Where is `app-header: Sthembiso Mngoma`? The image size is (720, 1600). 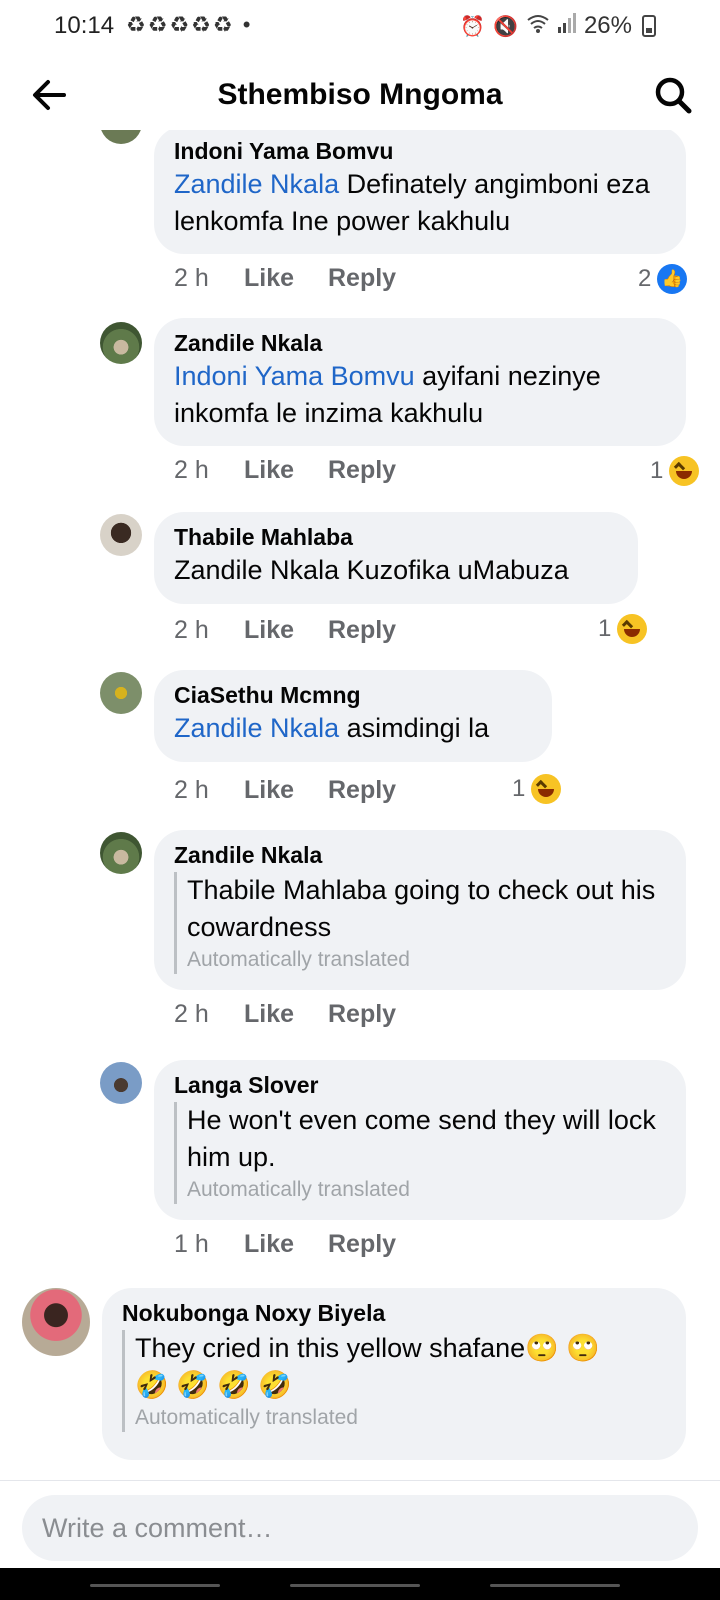
app-header: Sthembiso Mngoma is located at coordinates (360, 95).